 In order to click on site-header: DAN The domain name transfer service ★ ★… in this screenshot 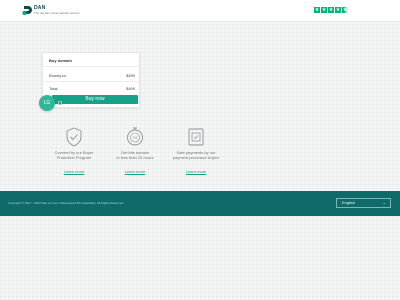, I will do `click(200, 11)`.